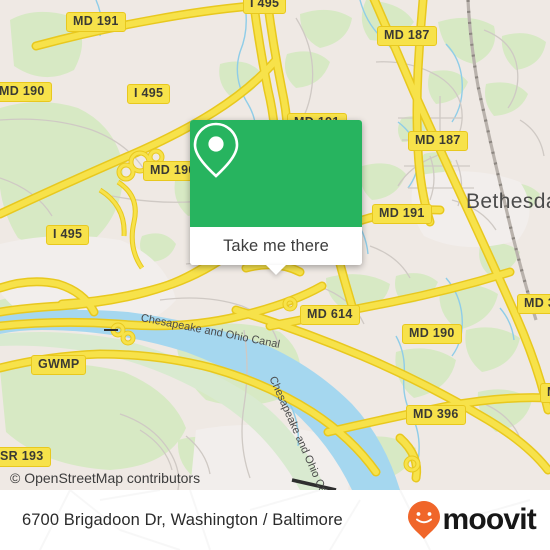 Image resolution: width=550 pixels, height=550 pixels. Describe the element at coordinates (216, 150) in the screenshot. I see `map-pin-icon` at that location.